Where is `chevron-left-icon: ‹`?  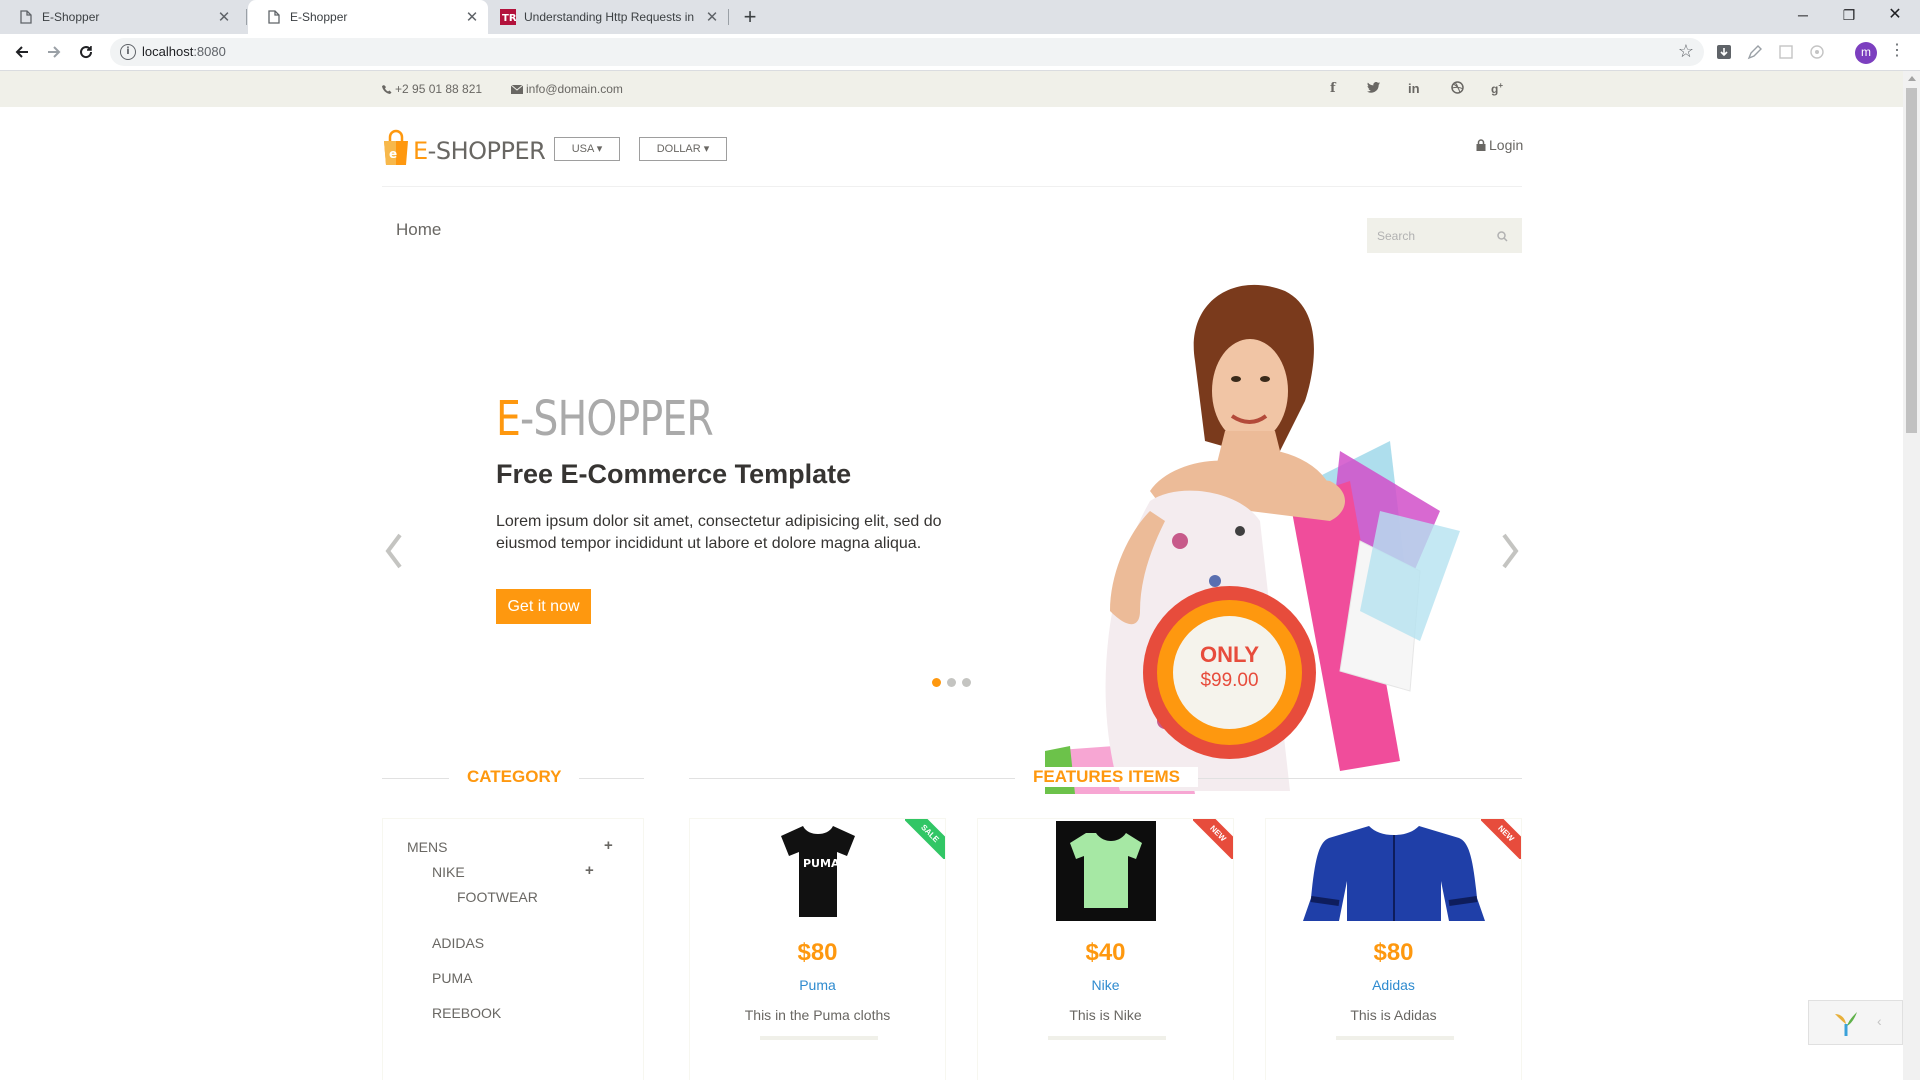 chevron-left-icon: ‹ is located at coordinates (1879, 1021).